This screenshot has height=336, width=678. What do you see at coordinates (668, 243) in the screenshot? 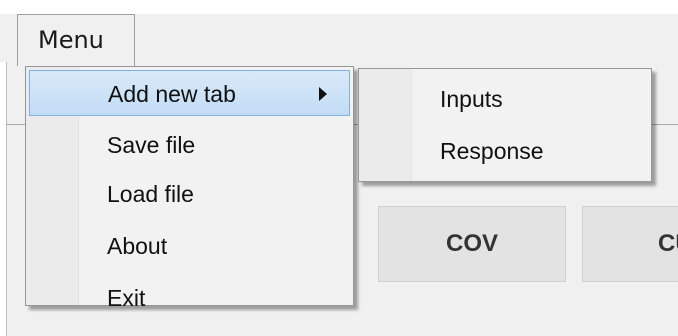
I see `tab-cut-label: CUT` at bounding box center [668, 243].